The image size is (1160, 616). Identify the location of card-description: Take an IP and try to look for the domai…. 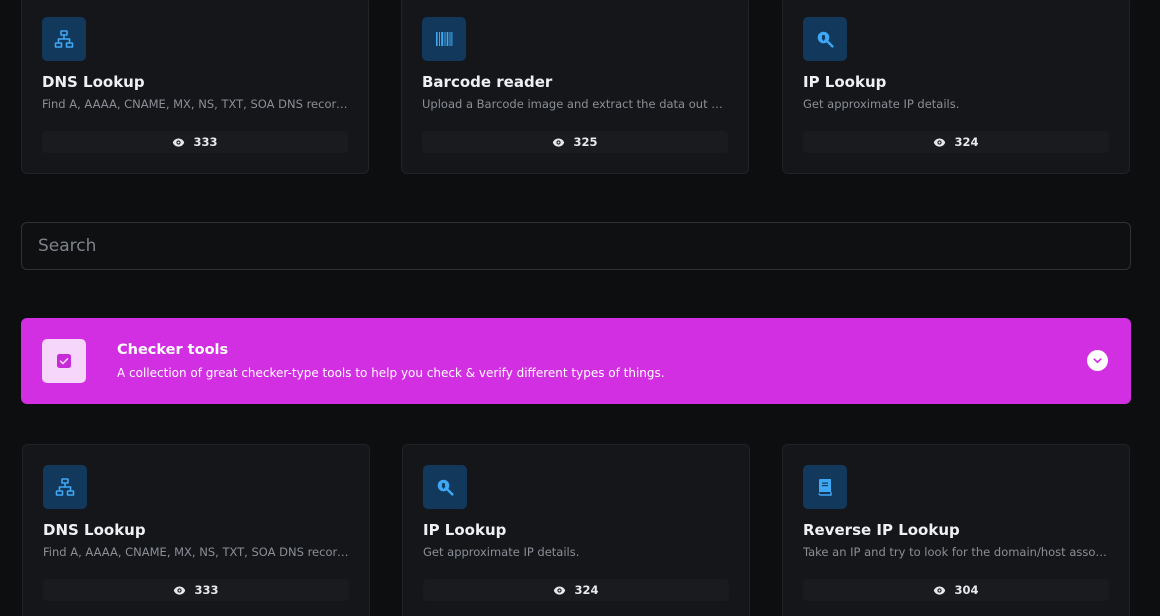
(956, 552).